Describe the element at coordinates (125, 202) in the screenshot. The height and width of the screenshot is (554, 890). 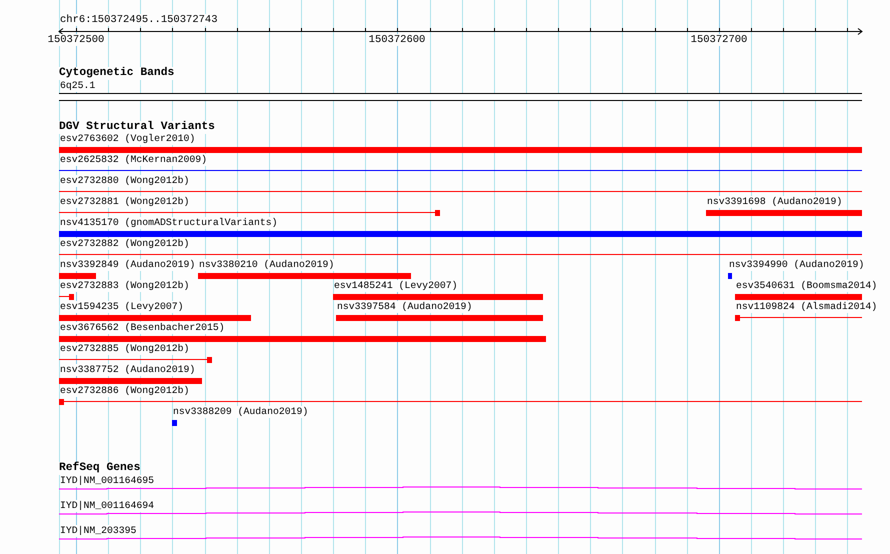
I see `variant-label: esv2732881 (Wong2012b)` at that location.